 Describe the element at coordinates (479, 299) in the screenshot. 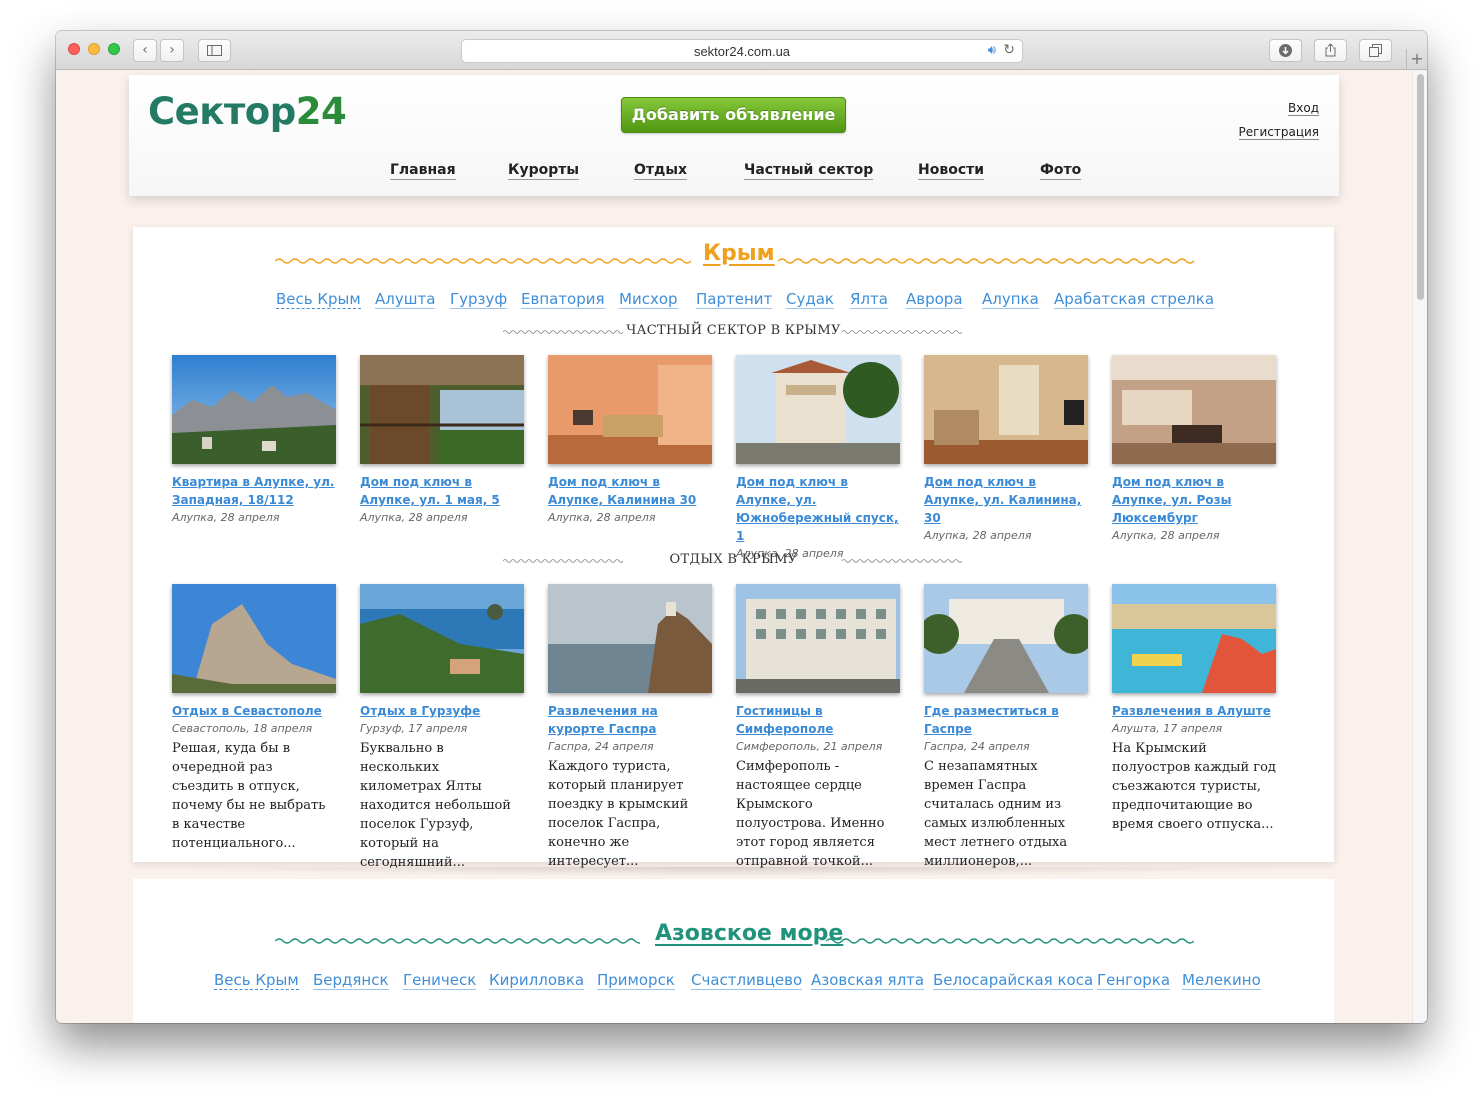

I see `city-link-gurzuf: Гурзуф` at that location.